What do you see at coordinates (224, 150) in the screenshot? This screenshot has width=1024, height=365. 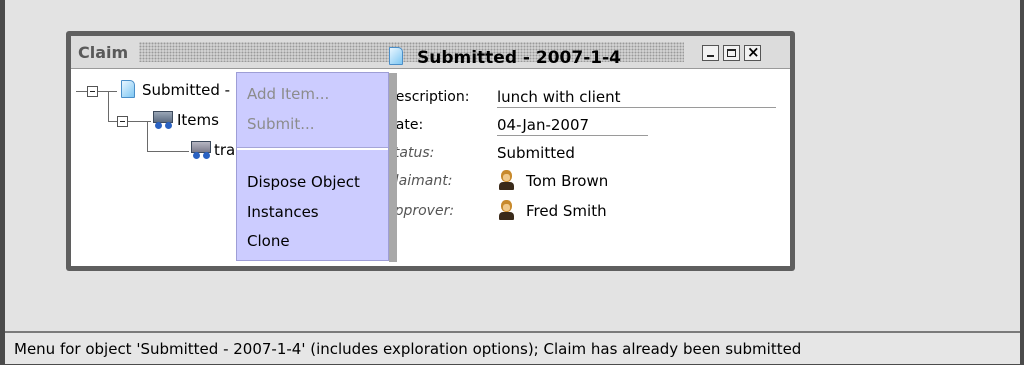 I see `tree-node-item: tra` at bounding box center [224, 150].